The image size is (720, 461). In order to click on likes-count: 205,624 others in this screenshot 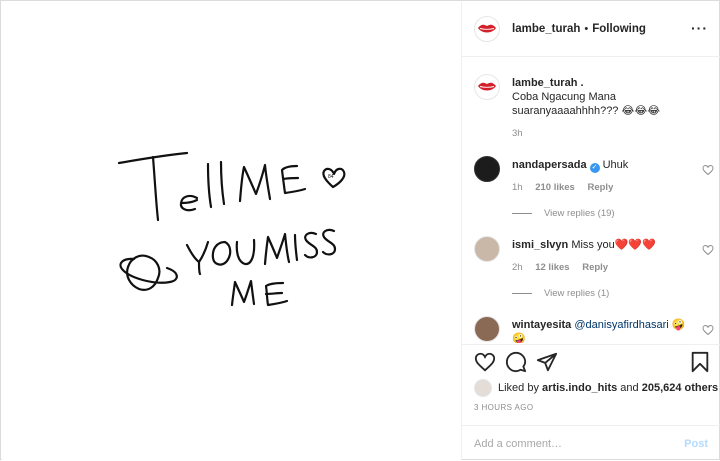, I will do `click(680, 388)`.